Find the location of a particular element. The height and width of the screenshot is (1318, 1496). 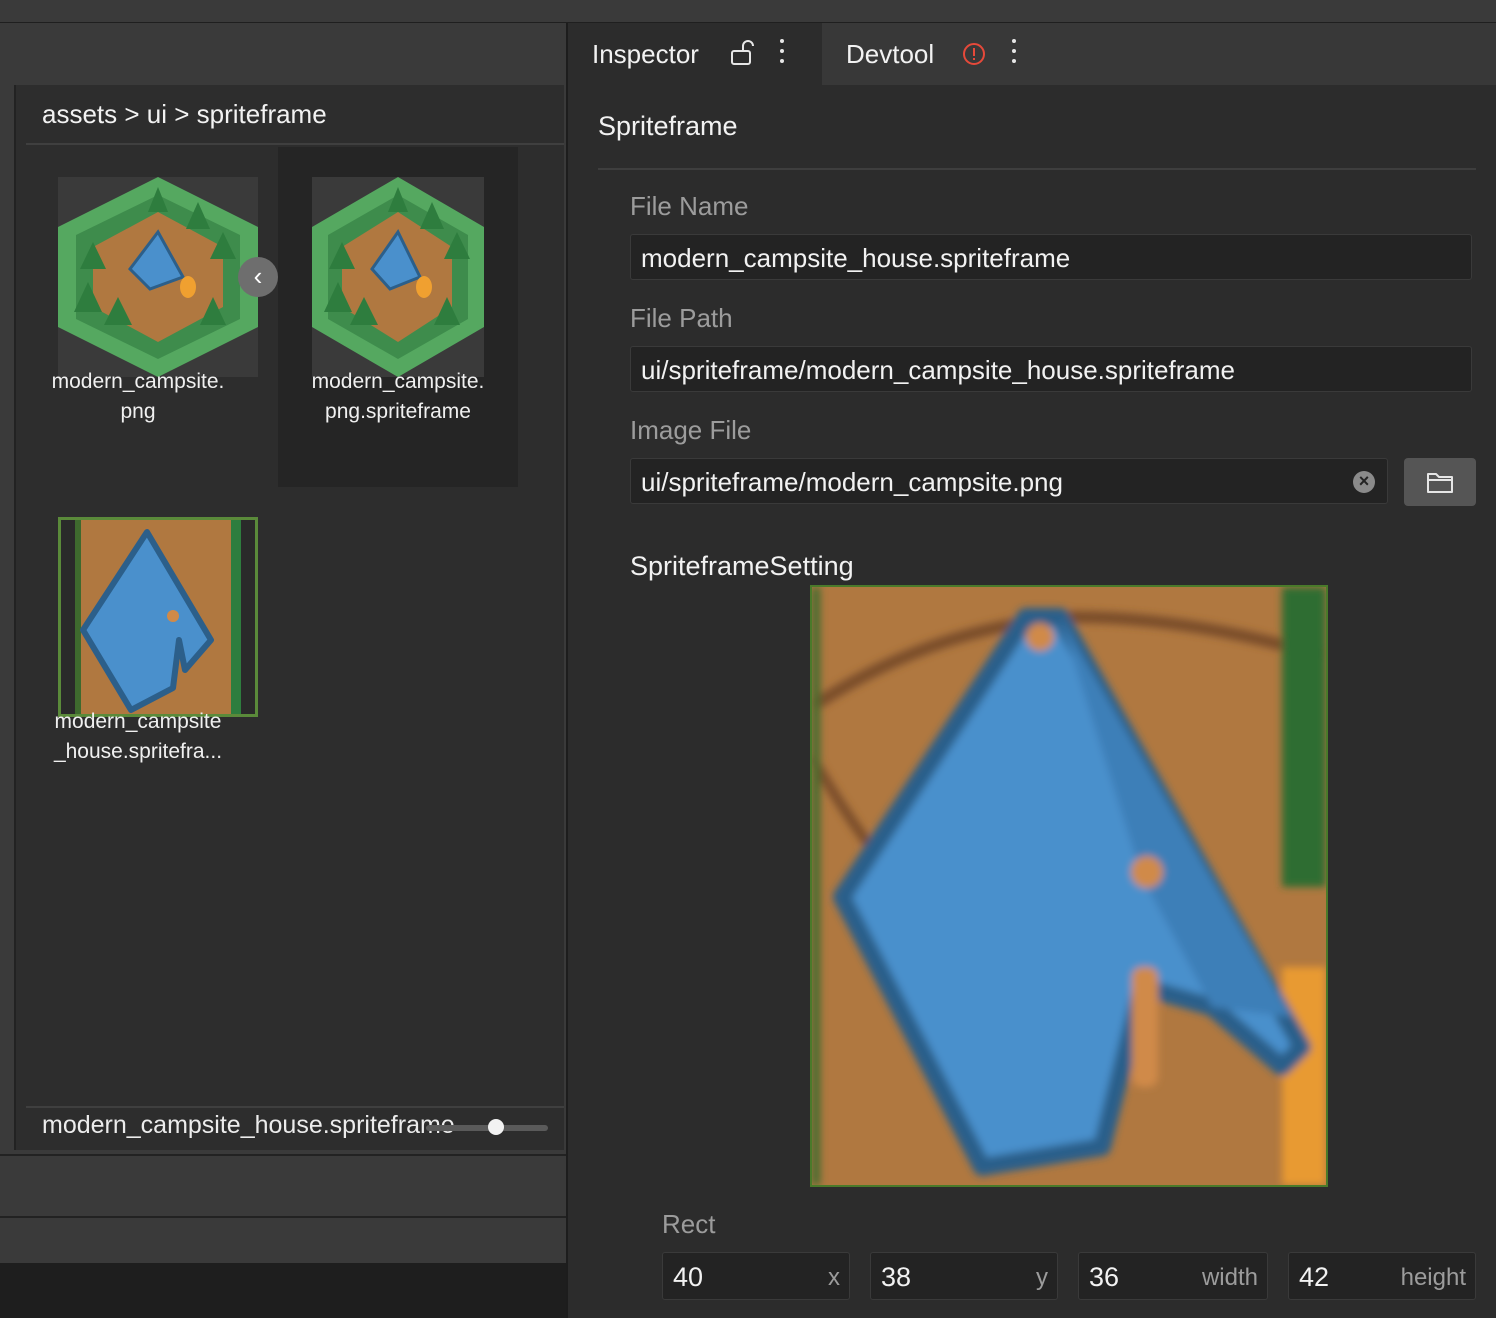

unlock-icon is located at coordinates (742, 55).